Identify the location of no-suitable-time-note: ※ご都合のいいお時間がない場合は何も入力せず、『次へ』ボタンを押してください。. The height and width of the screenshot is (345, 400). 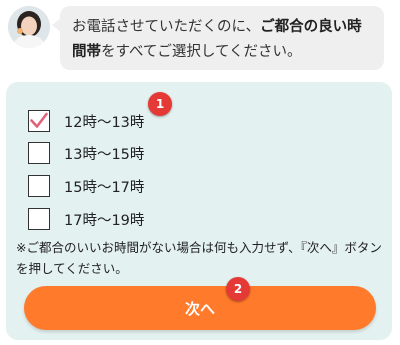
(199, 258).